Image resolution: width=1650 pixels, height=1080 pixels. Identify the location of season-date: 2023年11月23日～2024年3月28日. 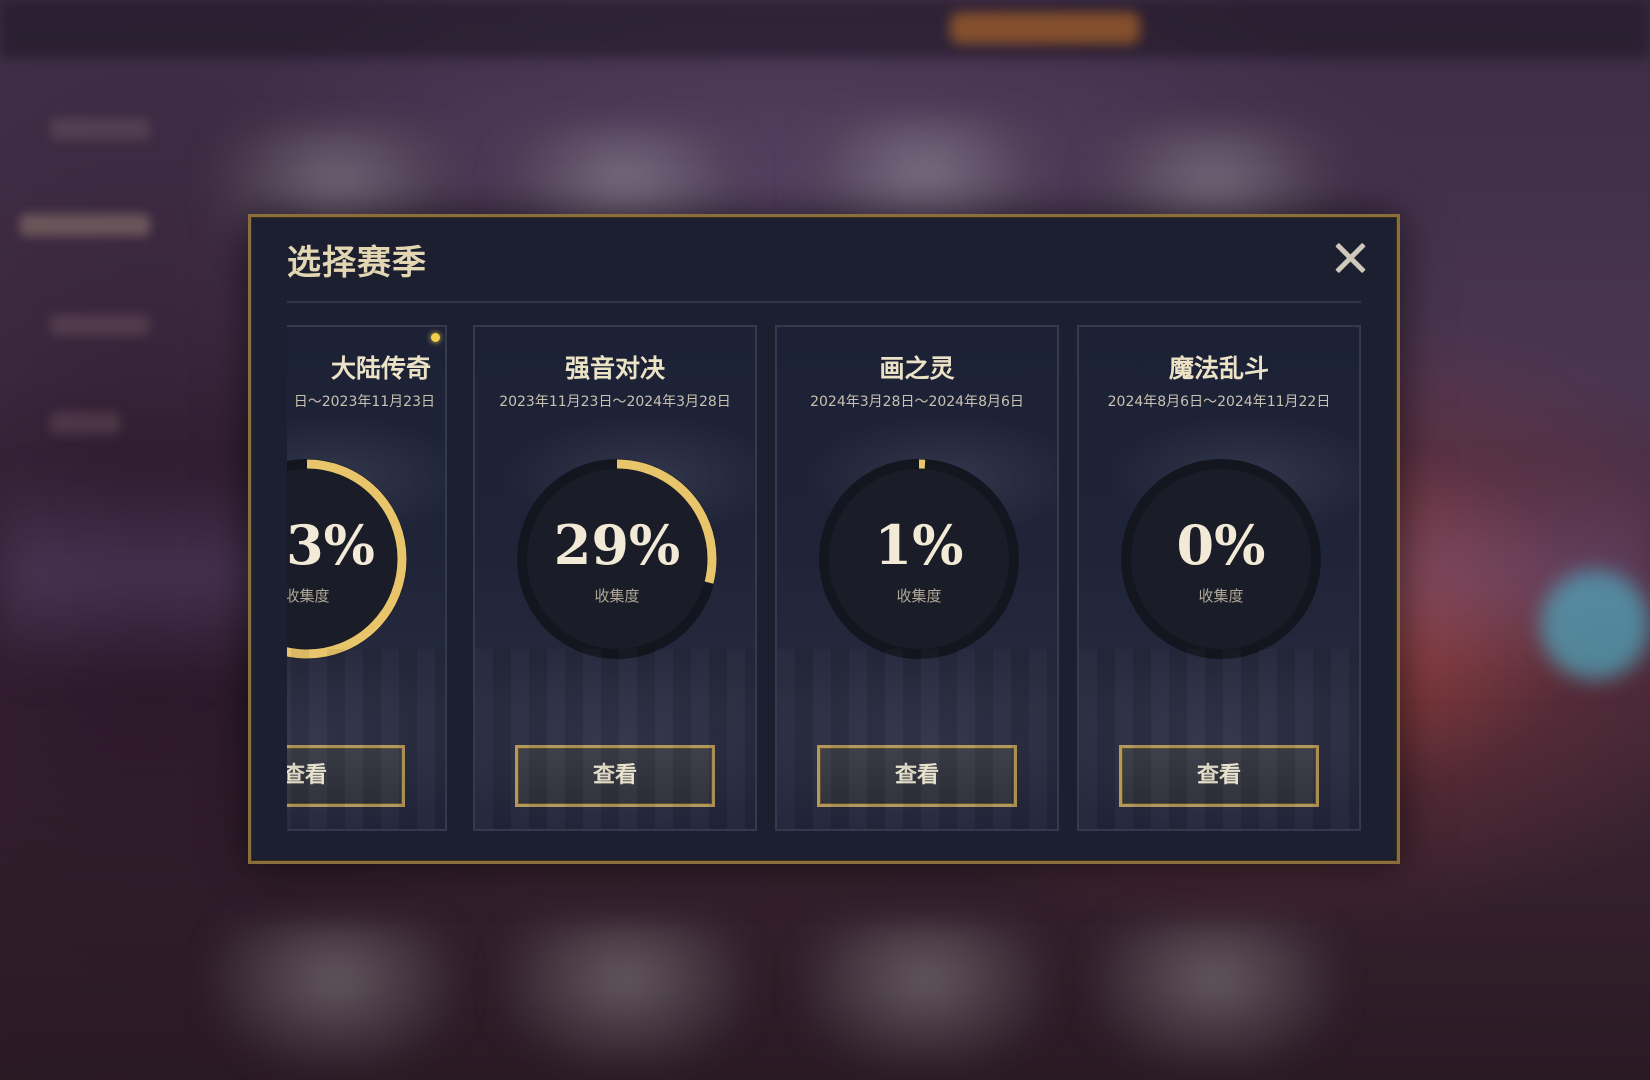
(615, 402).